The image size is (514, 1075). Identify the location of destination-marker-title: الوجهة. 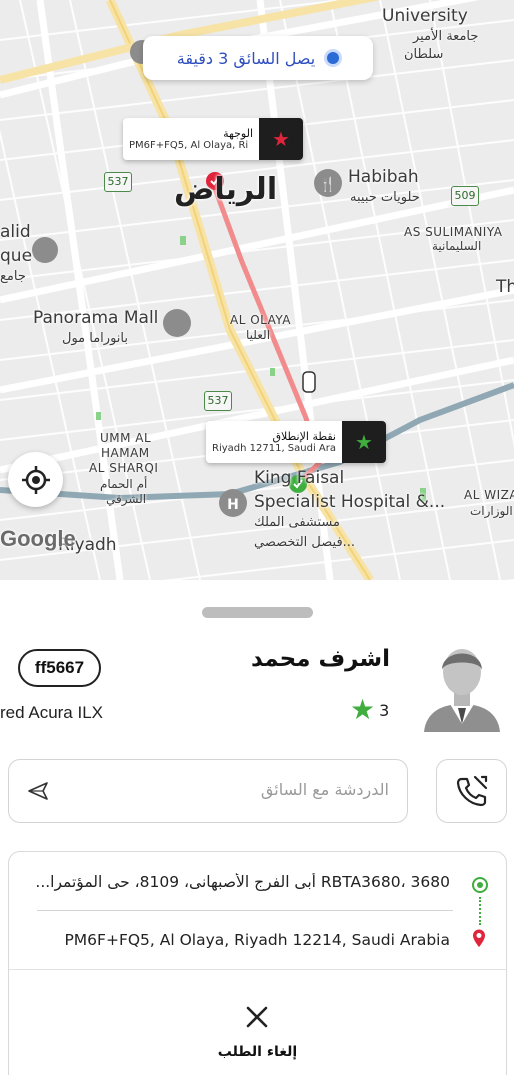
(238, 133).